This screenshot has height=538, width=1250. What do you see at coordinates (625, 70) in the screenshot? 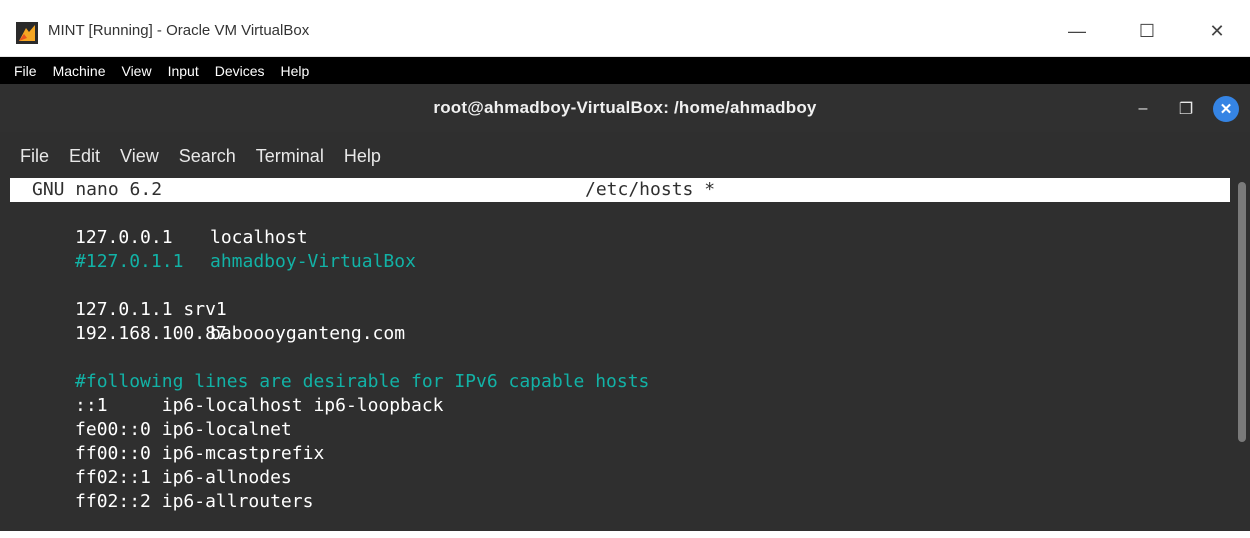
I see `virtualbox-menubar: File Machine View Input Devices Help` at bounding box center [625, 70].